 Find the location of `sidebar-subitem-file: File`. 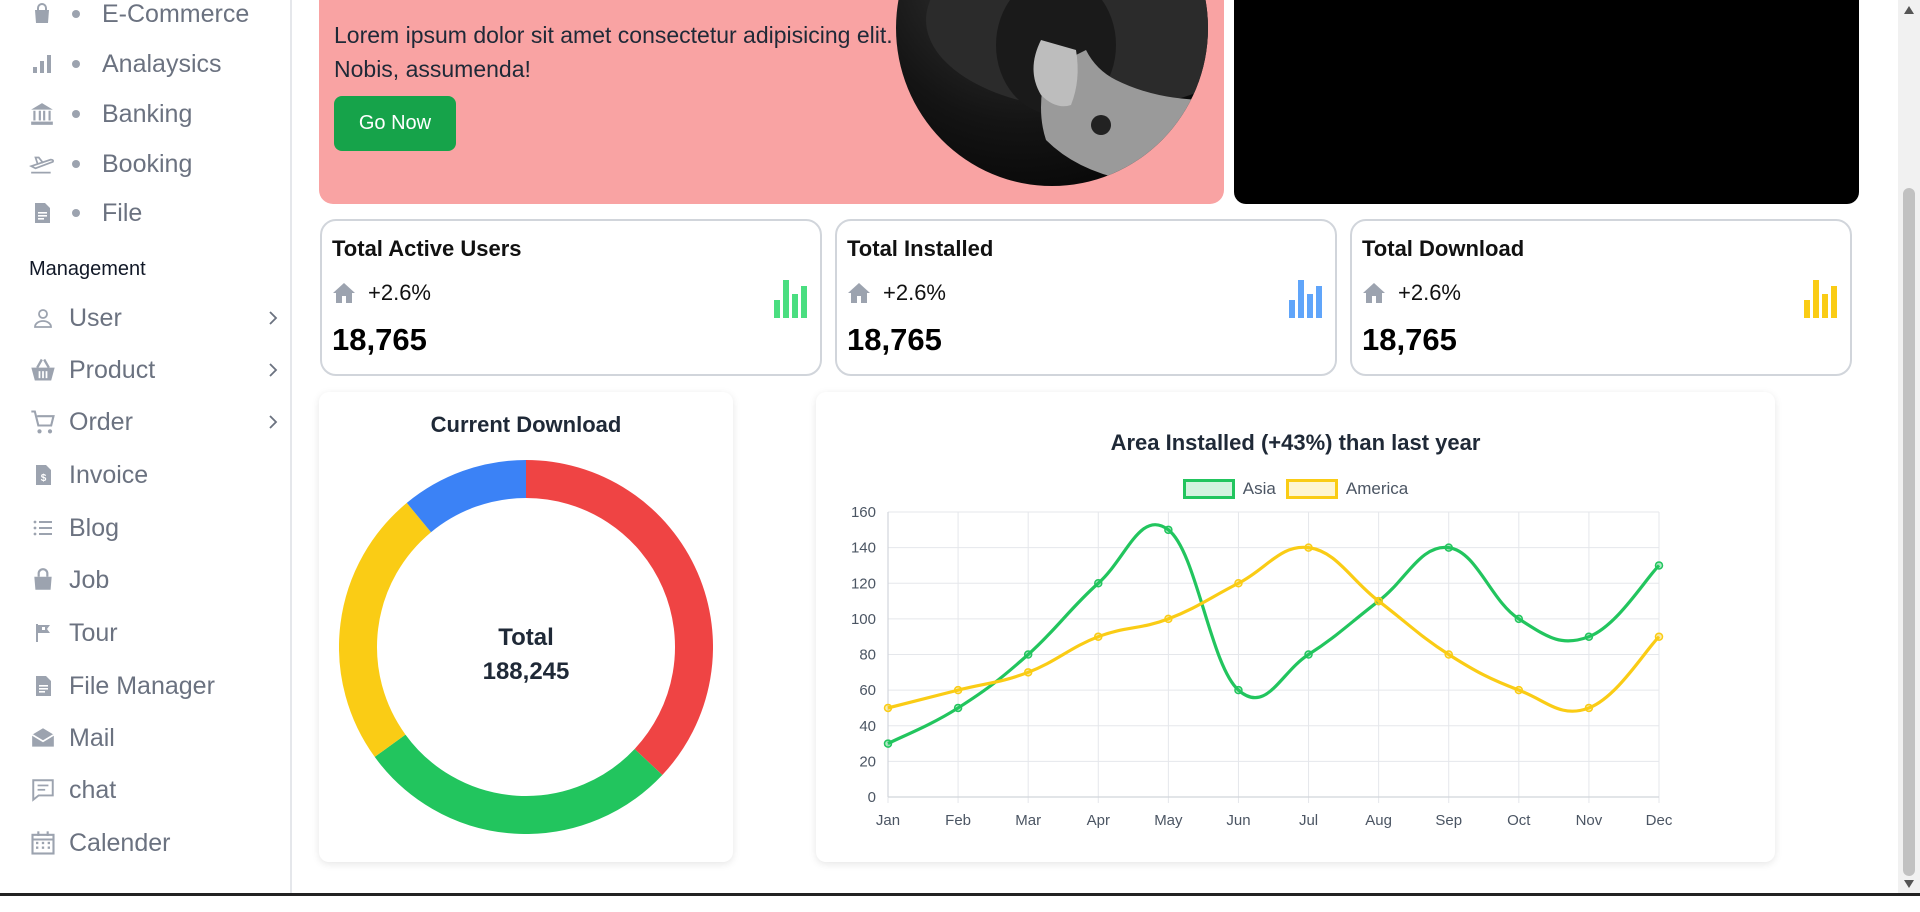

sidebar-subitem-file: File is located at coordinates (85, 213).